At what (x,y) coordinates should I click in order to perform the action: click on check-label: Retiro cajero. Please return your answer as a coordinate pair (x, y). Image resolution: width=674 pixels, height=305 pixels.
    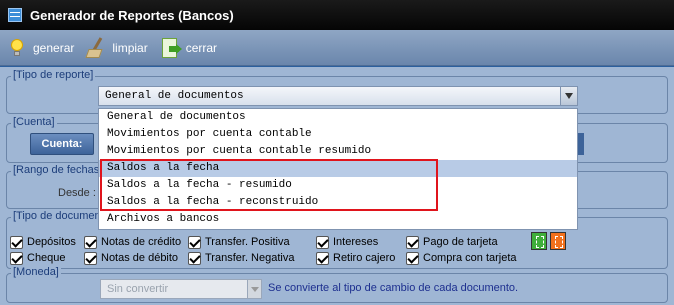
    Looking at the image, I should click on (364, 258).